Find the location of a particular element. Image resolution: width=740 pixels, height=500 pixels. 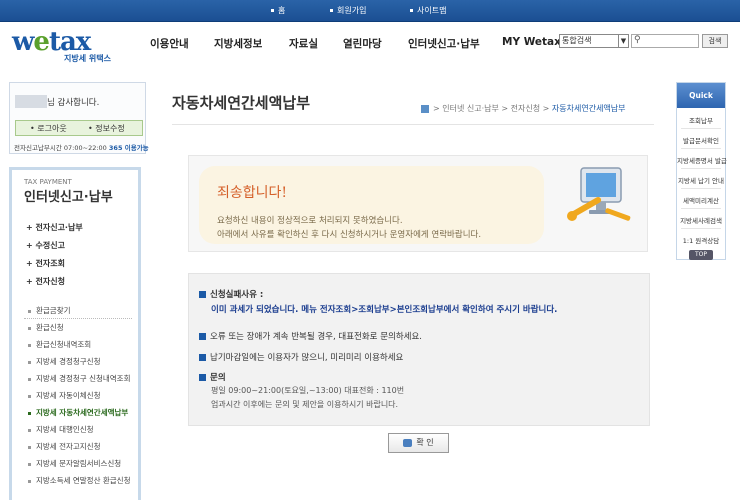

contact-label: 문의 is located at coordinates (212, 377).